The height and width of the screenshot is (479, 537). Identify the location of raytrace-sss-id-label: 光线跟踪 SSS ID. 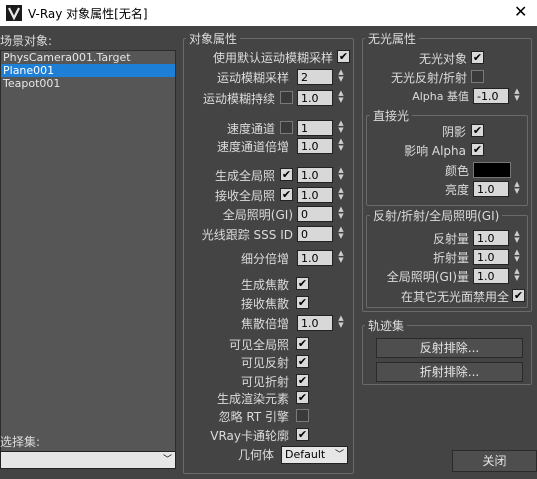
(247, 235).